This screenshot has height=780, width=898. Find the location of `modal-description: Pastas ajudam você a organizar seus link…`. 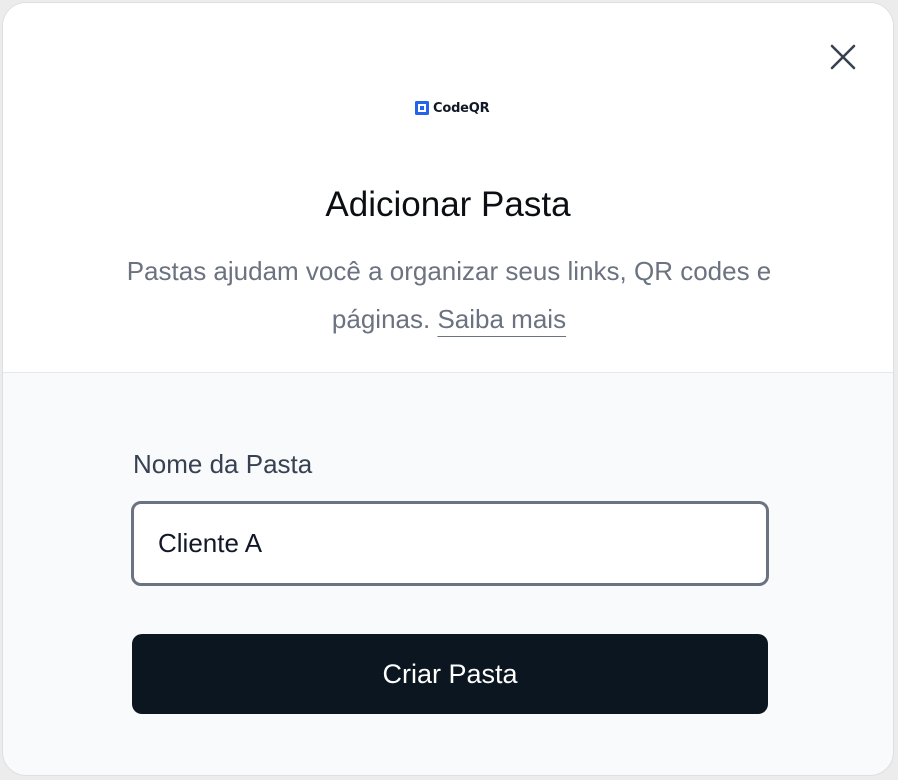

modal-description: Pastas ajudam você a organizar seus link… is located at coordinates (449, 295).